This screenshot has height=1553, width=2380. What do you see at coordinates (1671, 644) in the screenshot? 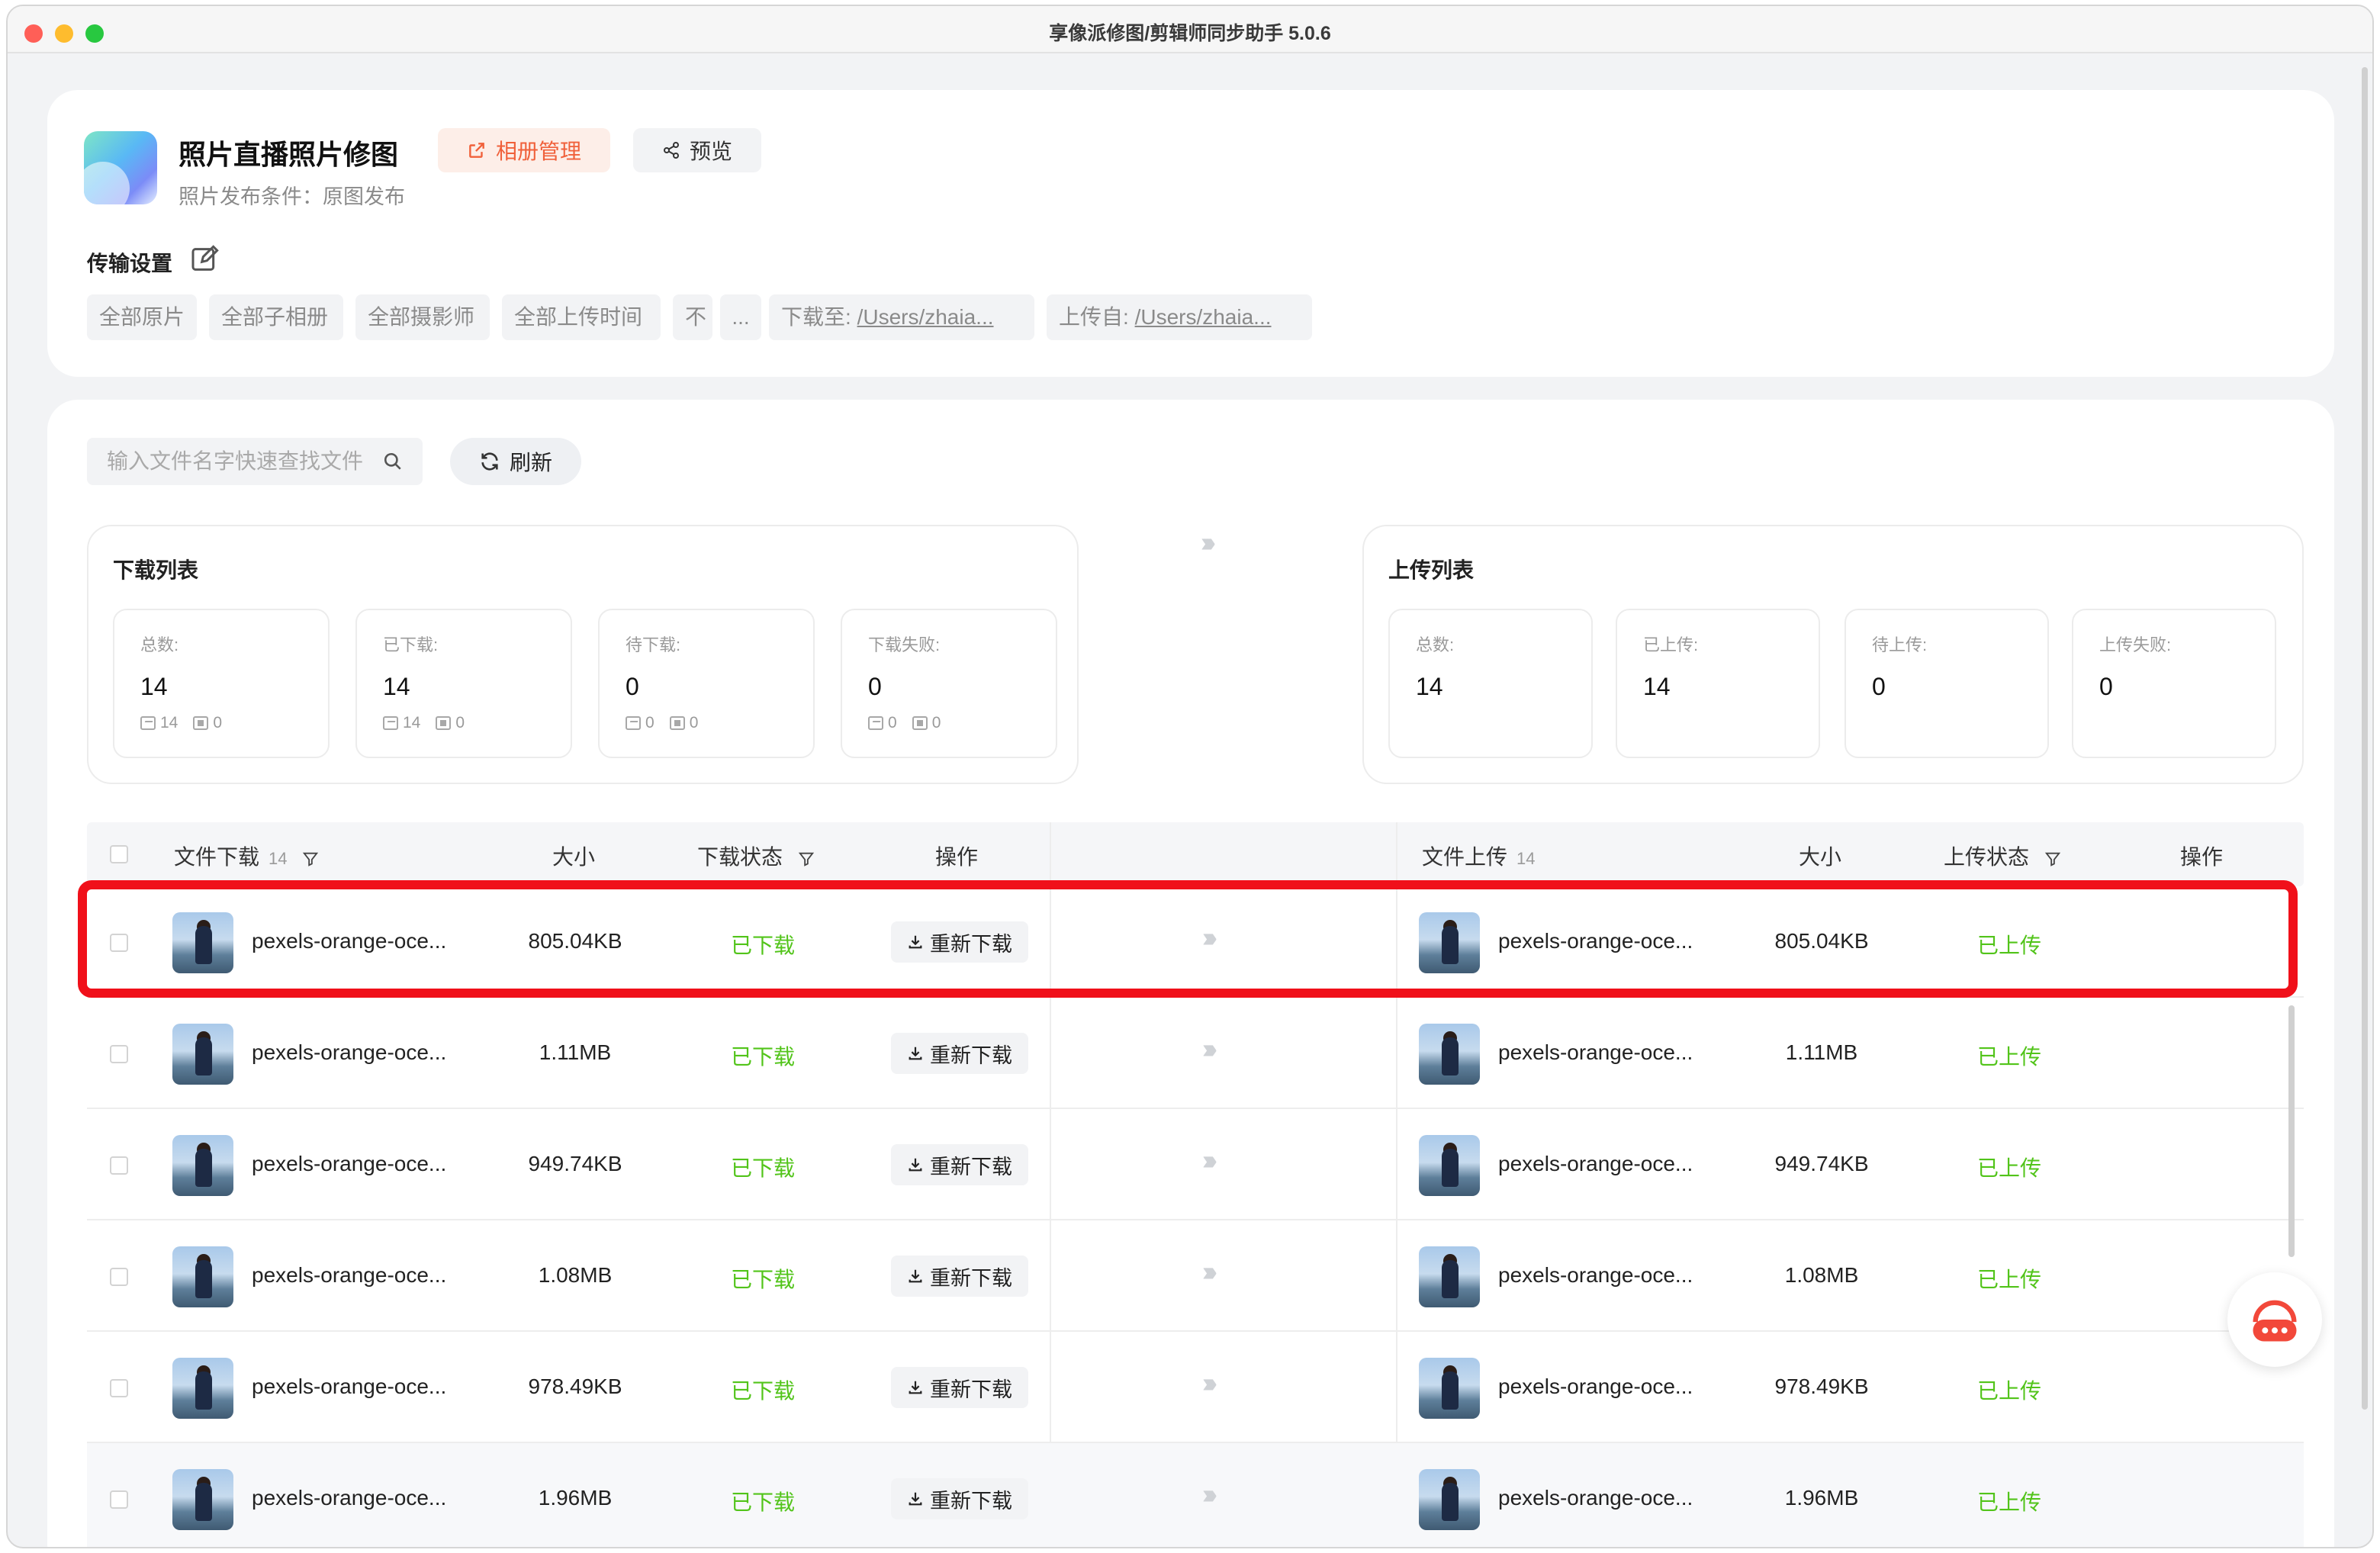
I see `stat-label: 已上传:` at bounding box center [1671, 644].